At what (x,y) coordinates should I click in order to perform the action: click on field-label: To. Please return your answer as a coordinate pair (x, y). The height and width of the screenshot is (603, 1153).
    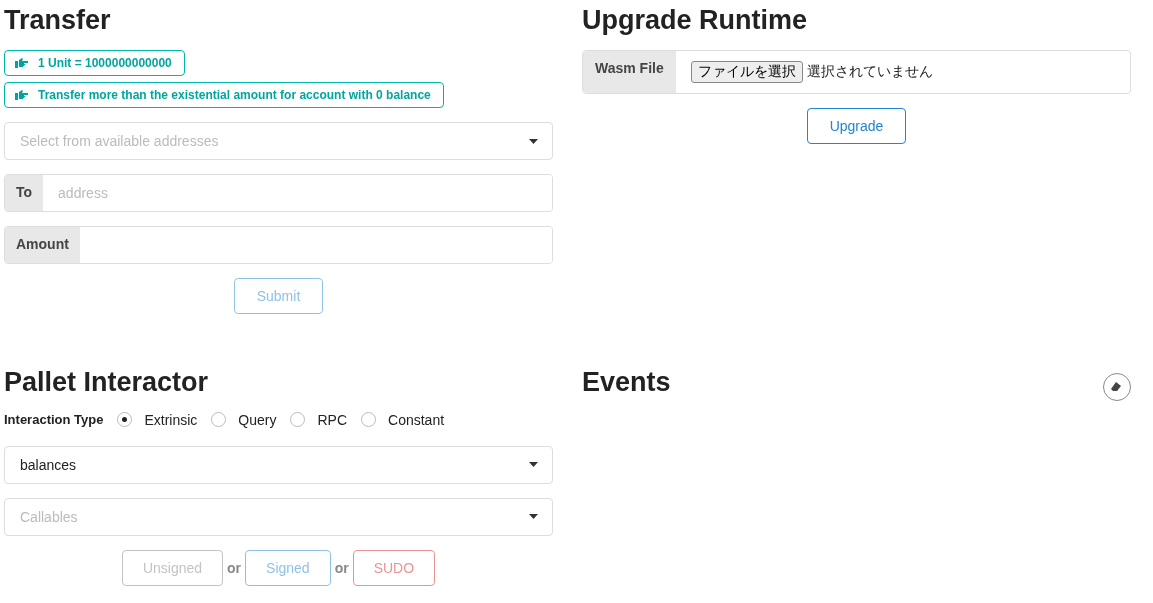
    Looking at the image, I should click on (24, 193).